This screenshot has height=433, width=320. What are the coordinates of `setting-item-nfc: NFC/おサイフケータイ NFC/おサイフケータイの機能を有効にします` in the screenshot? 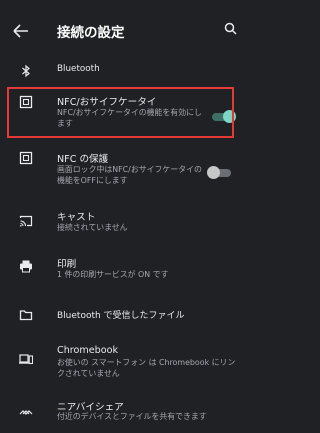 It's located at (120, 113).